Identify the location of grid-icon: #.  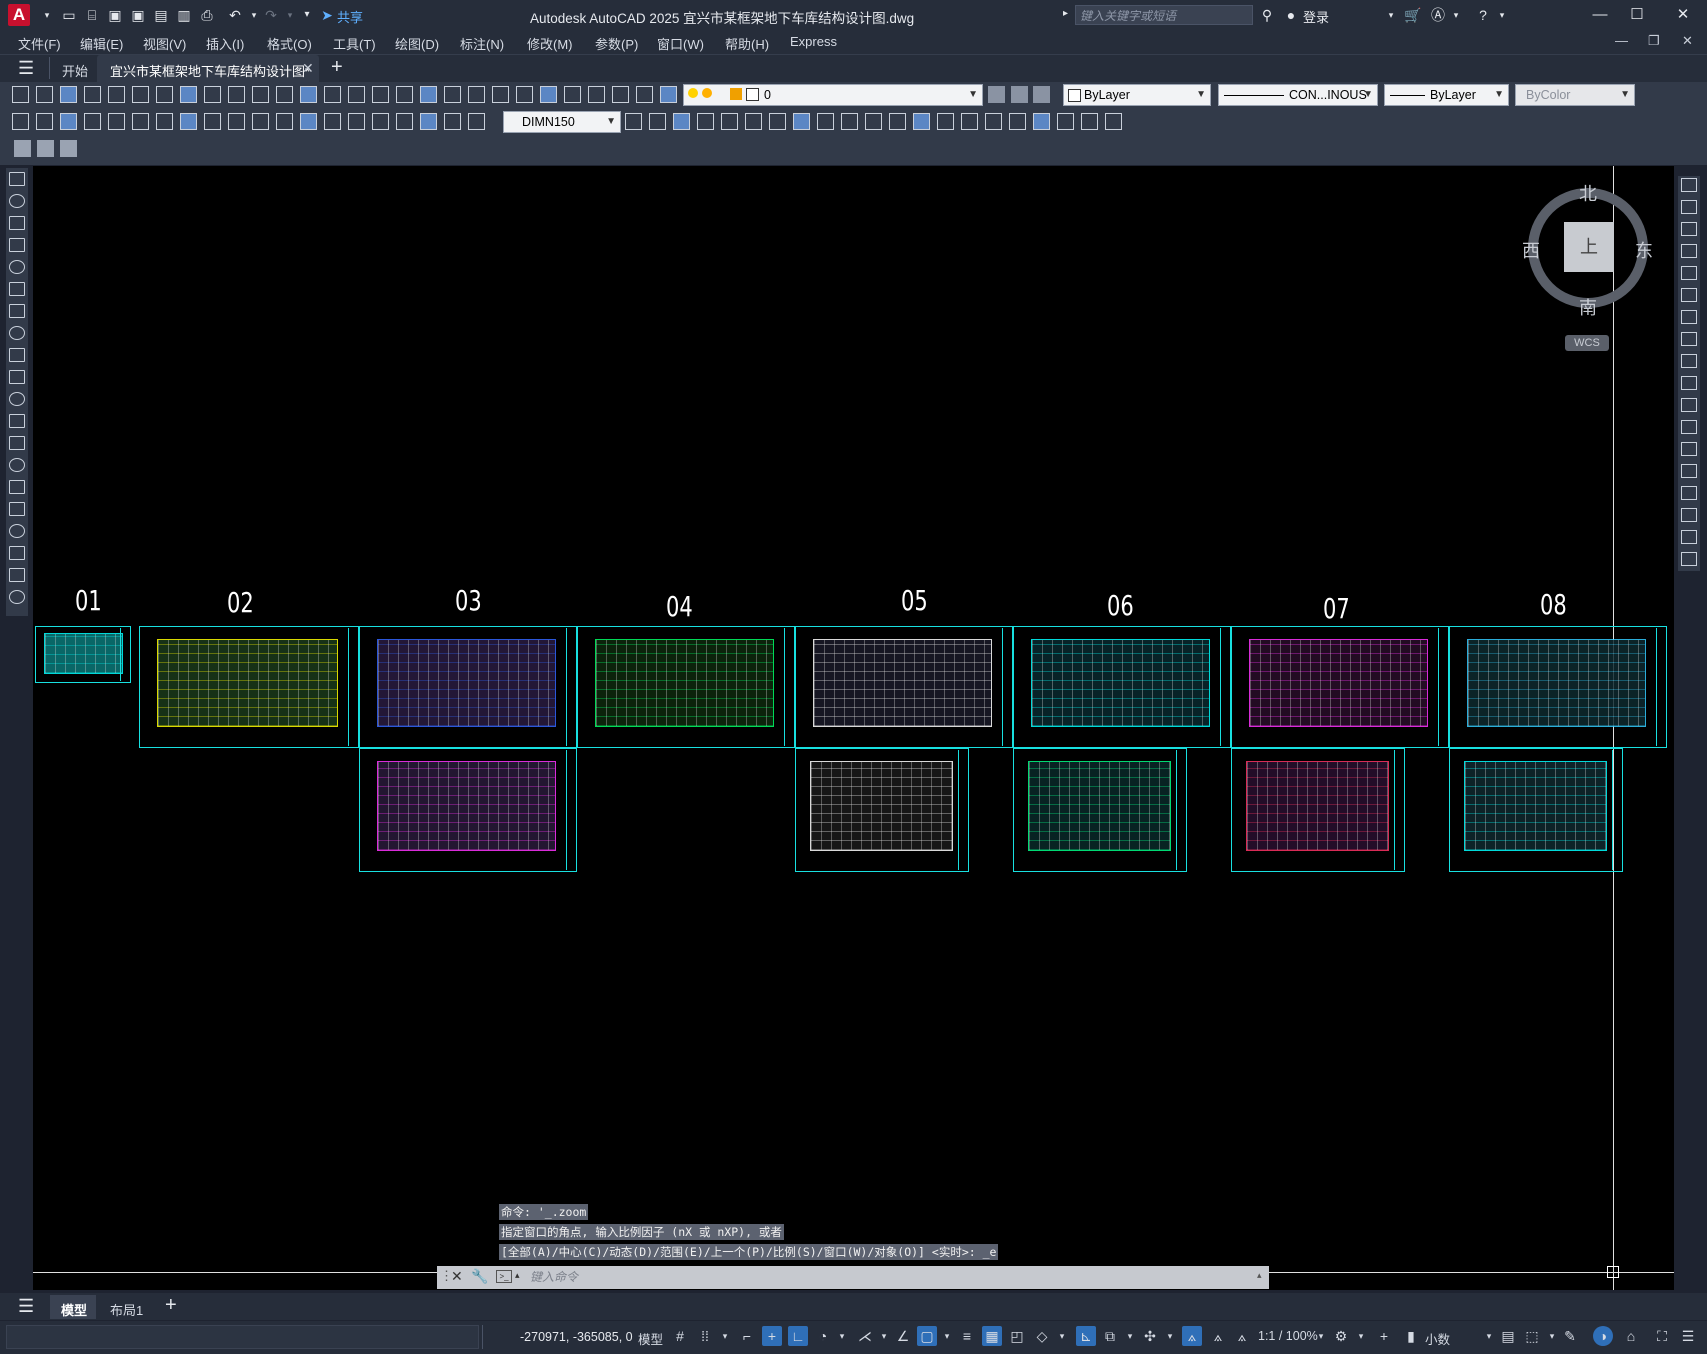
(680, 1336).